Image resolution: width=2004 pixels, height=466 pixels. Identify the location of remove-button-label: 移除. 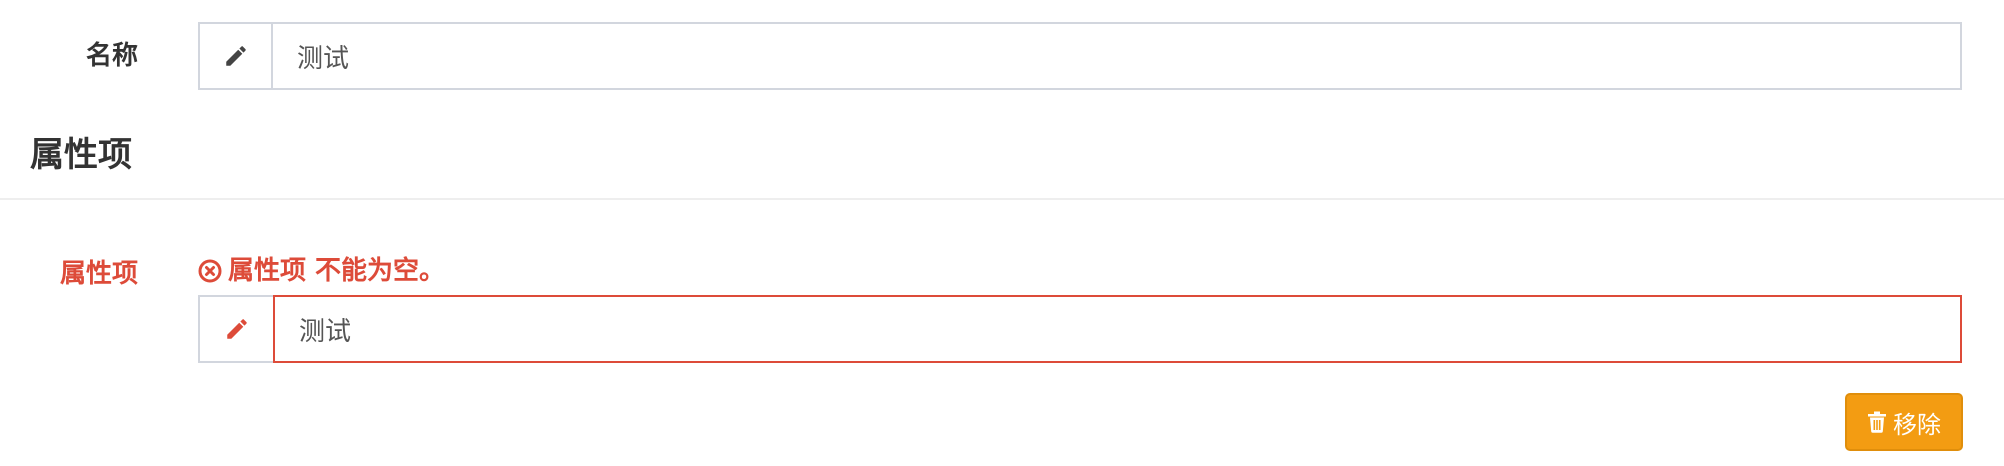
(1917, 424).